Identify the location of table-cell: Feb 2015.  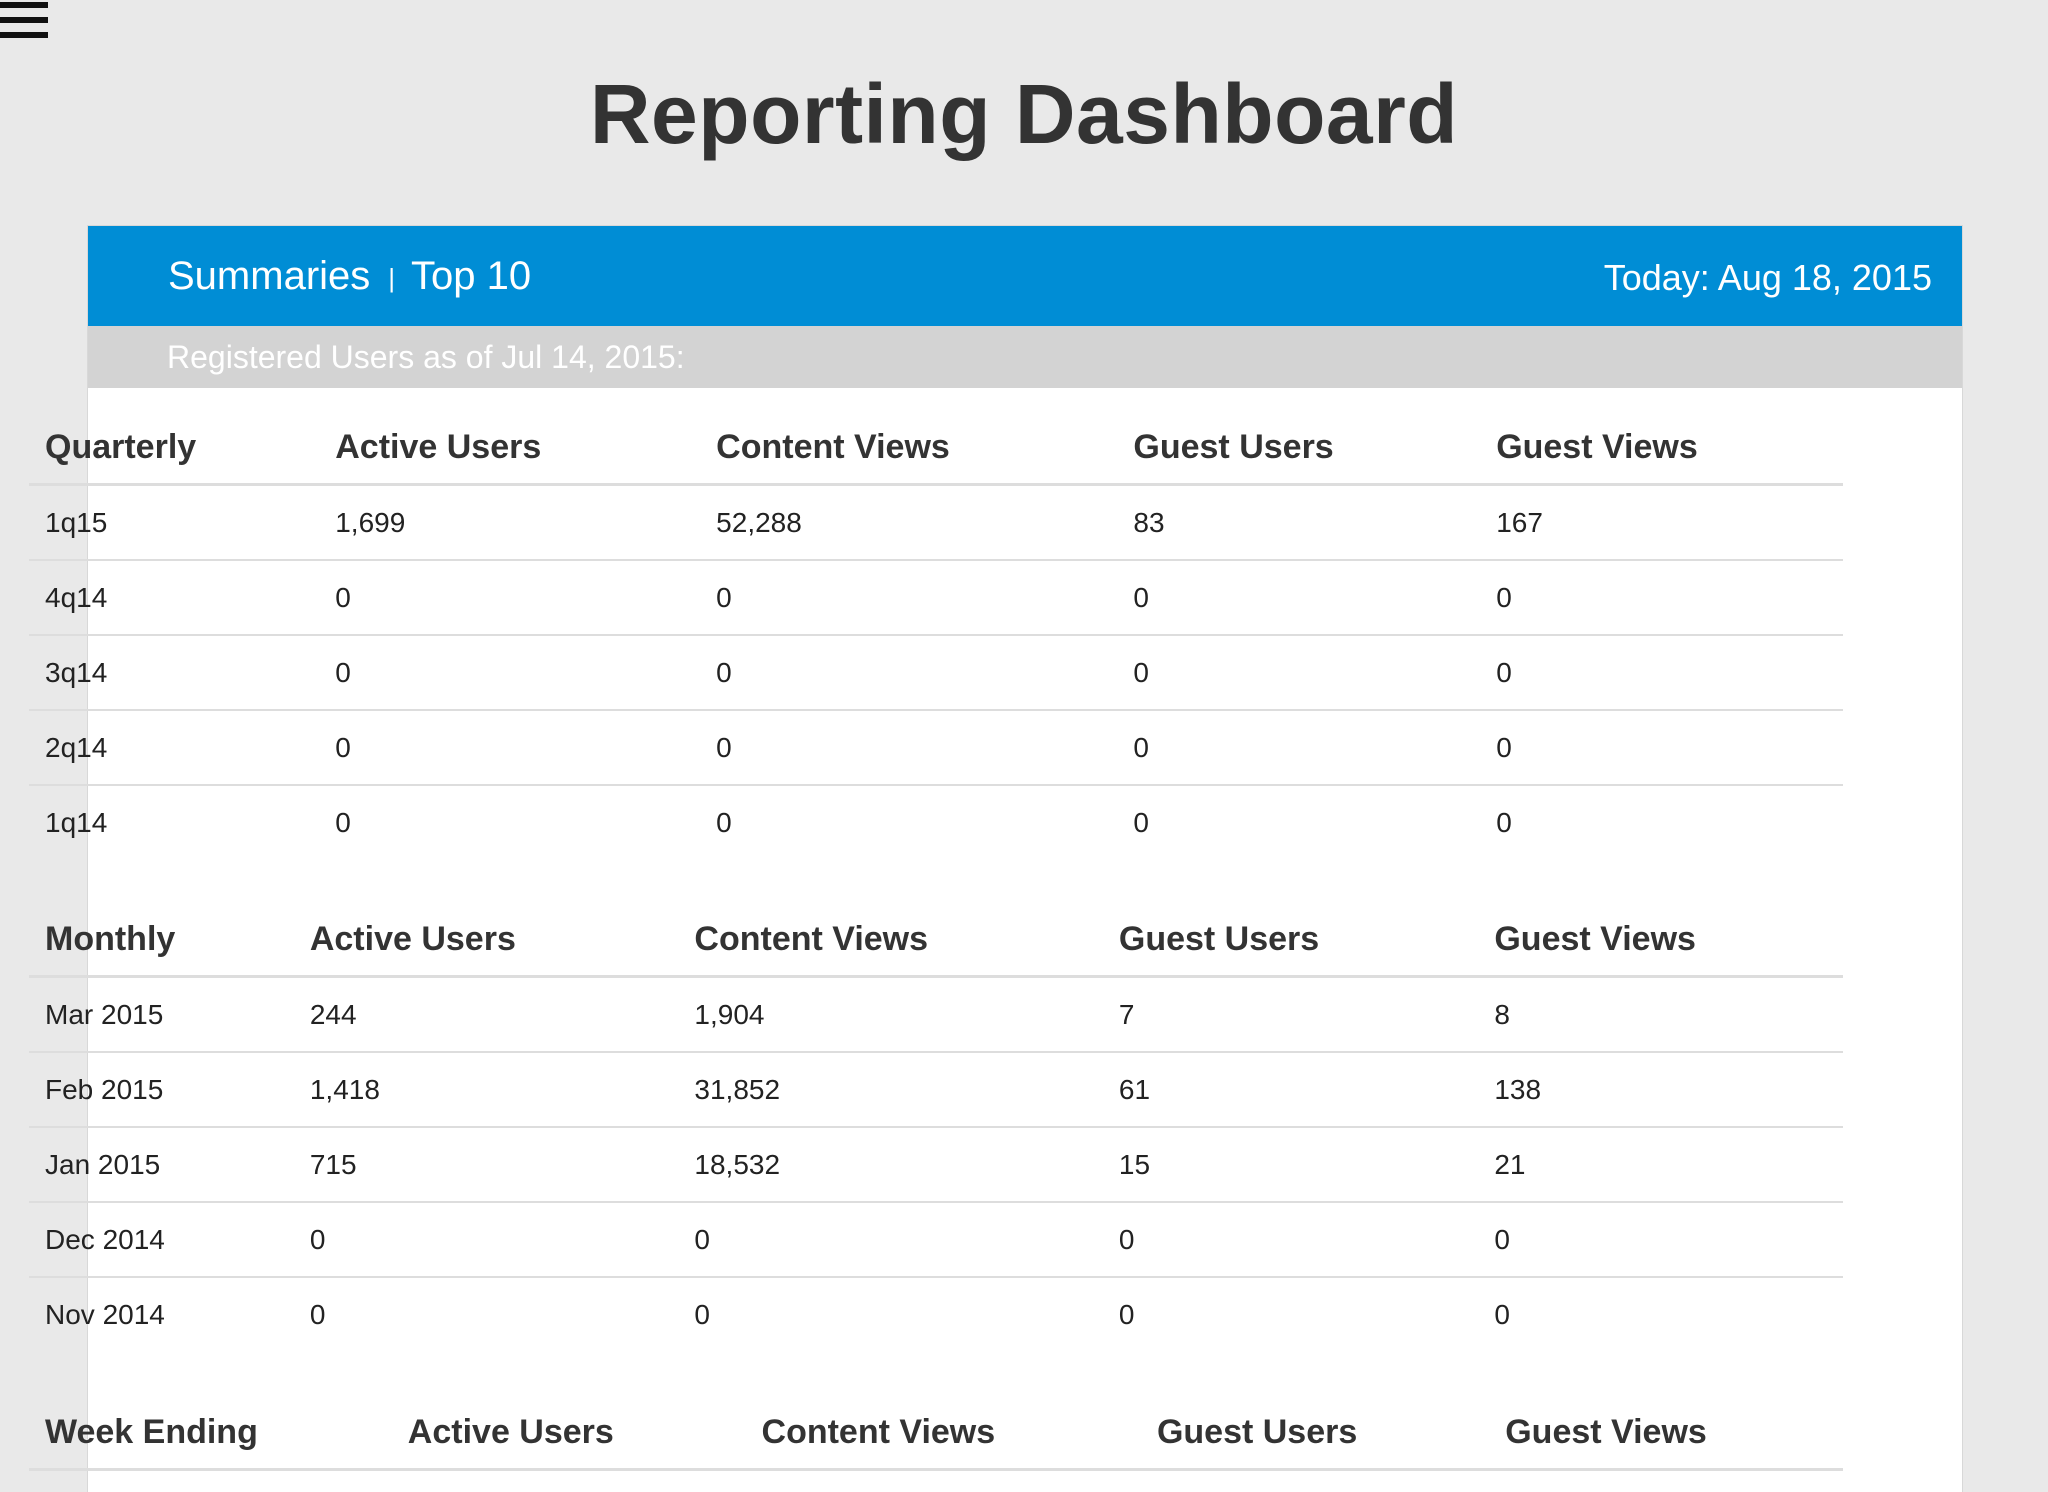
(161, 1090).